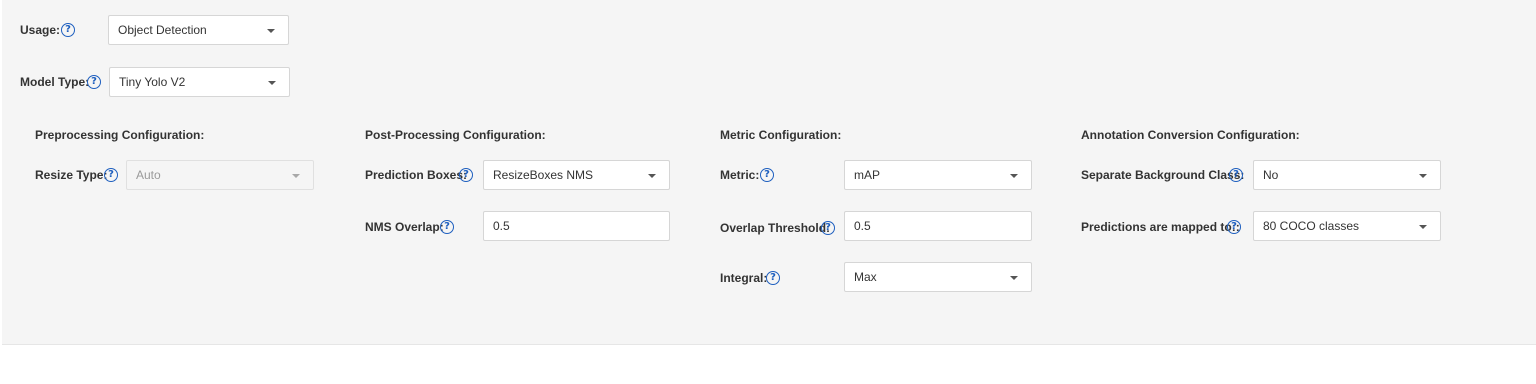  What do you see at coordinates (152, 82) in the screenshot?
I see `model-type-select-value: Tiny Yolo V2` at bounding box center [152, 82].